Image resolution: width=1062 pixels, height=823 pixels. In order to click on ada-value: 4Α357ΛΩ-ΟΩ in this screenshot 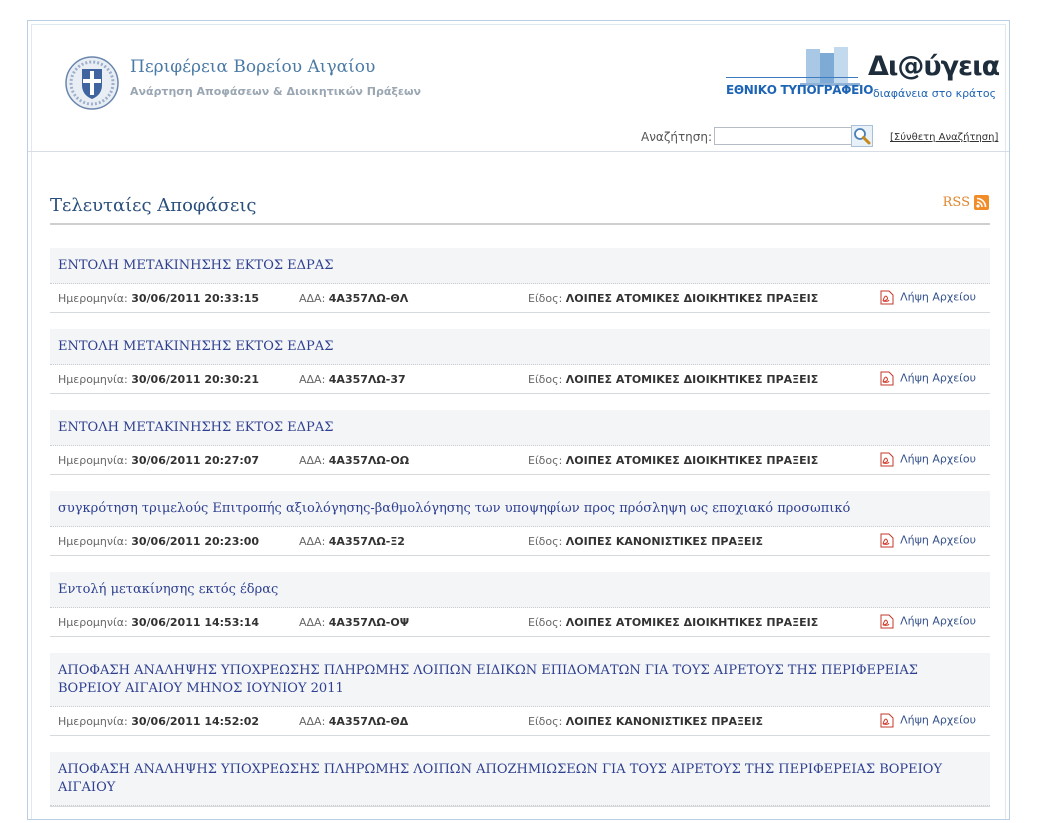, I will do `click(369, 460)`.